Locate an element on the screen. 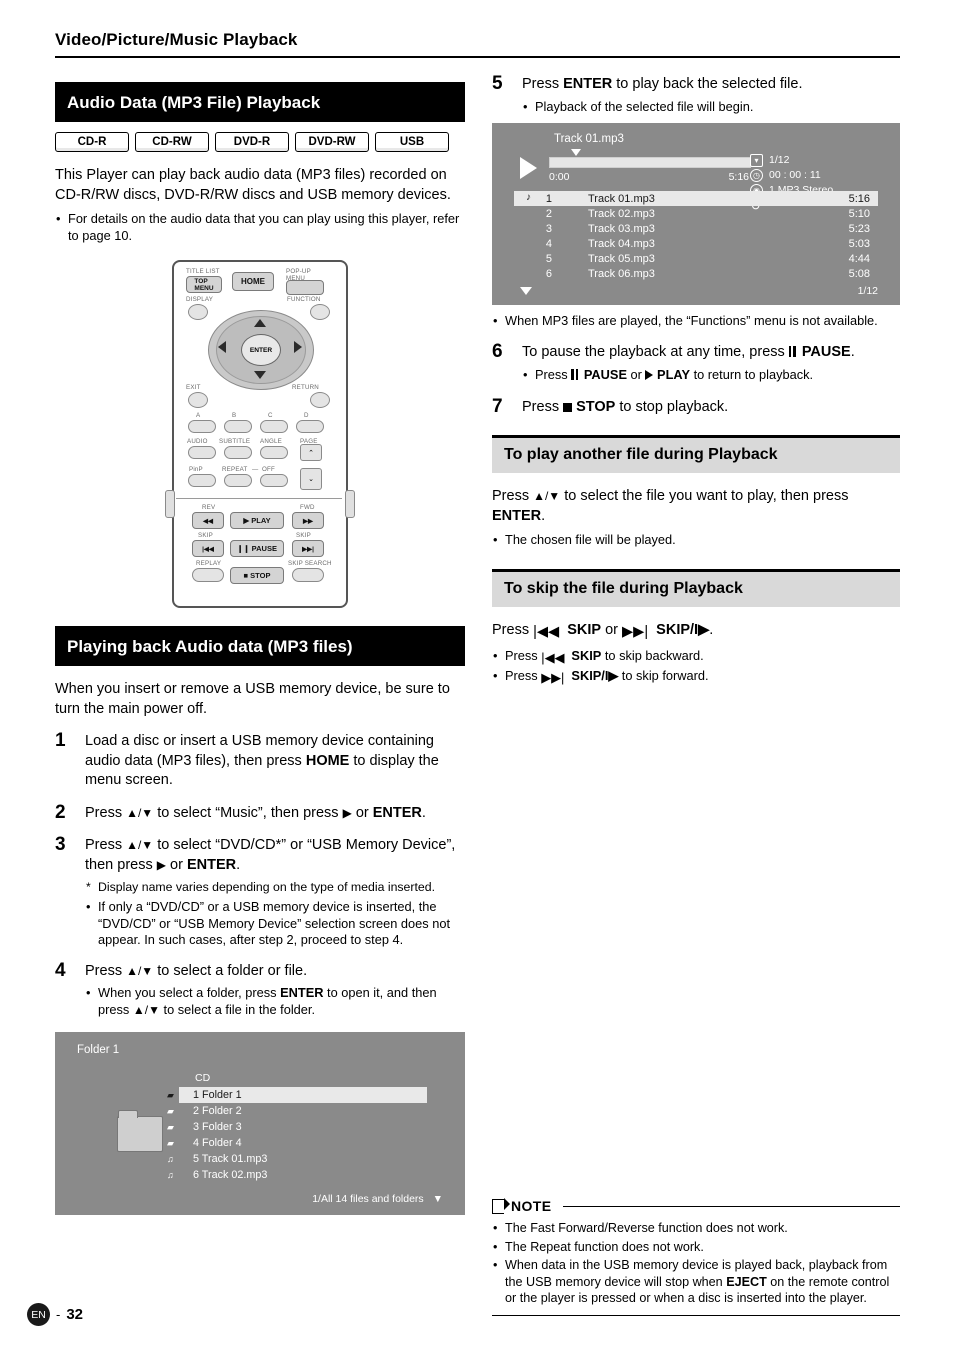 The image size is (954, 1354). folder-list-item: ▰ 3 Folder 3 is located at coordinates (297, 1127).